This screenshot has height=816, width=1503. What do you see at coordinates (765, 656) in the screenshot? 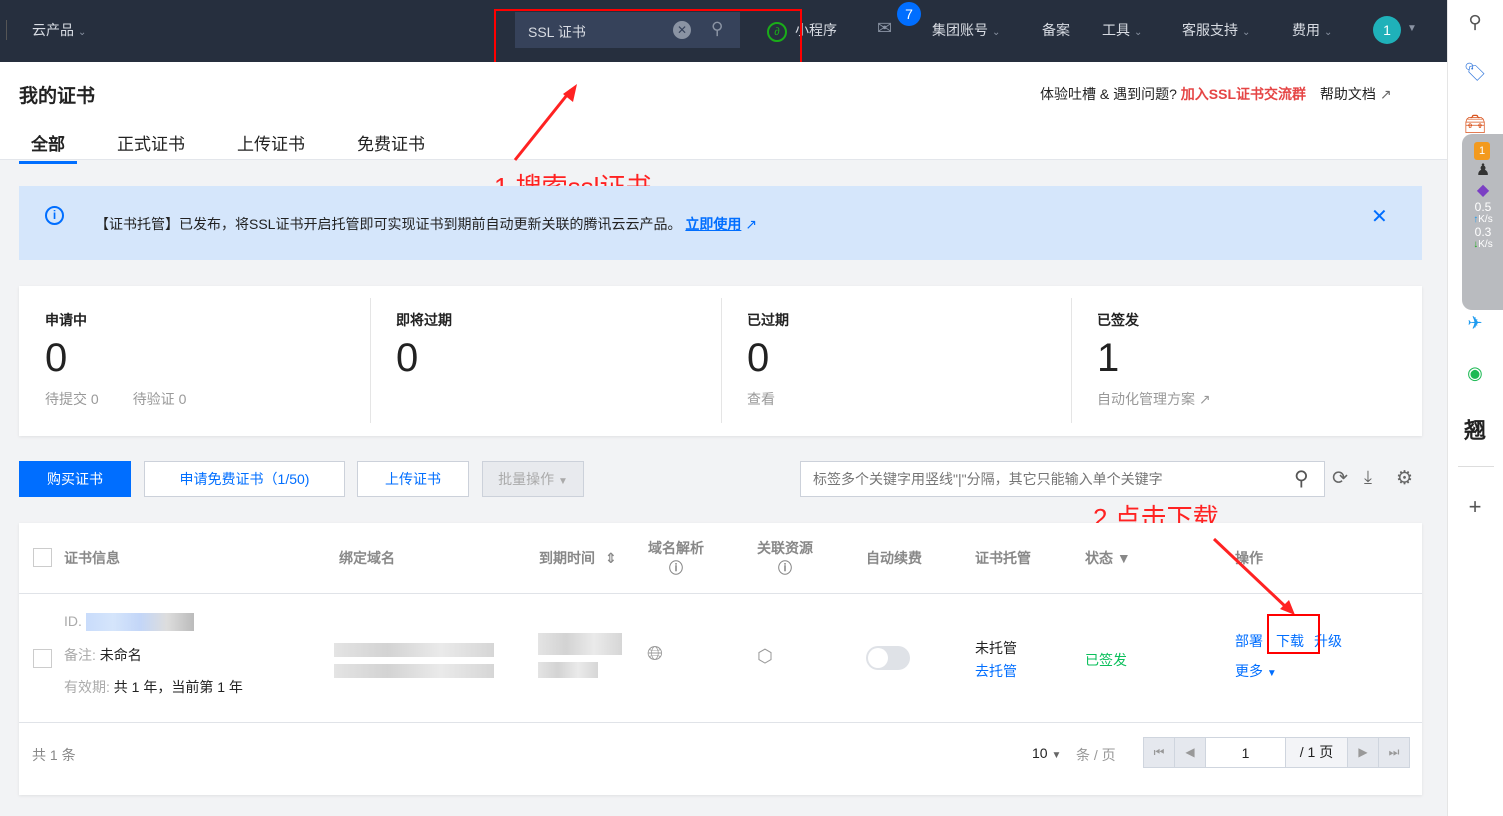
I see `cube-icon: ⬡` at bounding box center [765, 656].